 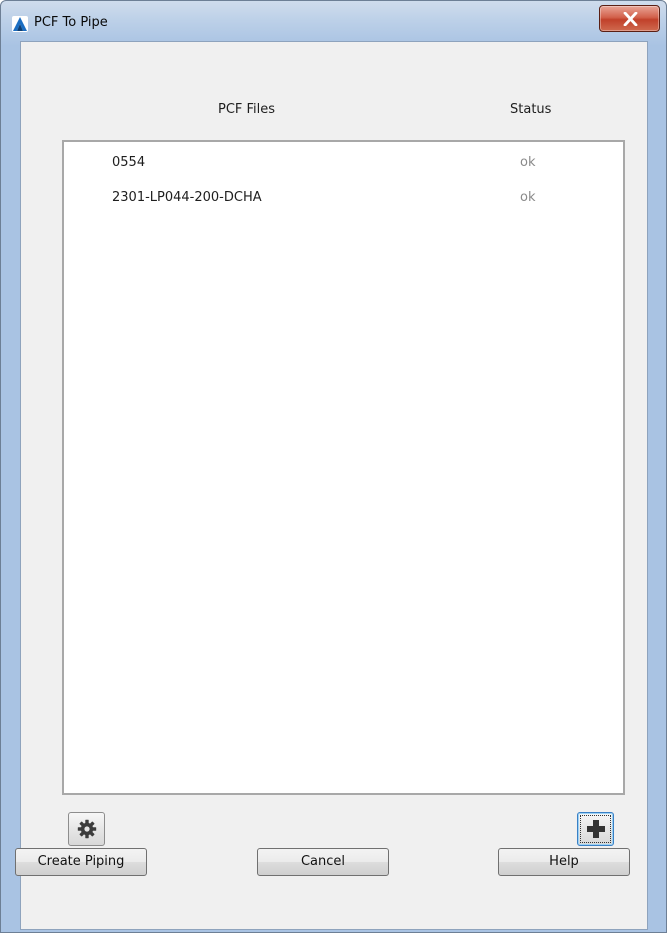 What do you see at coordinates (20, 24) in the screenshot?
I see `app-logo-icon` at bounding box center [20, 24].